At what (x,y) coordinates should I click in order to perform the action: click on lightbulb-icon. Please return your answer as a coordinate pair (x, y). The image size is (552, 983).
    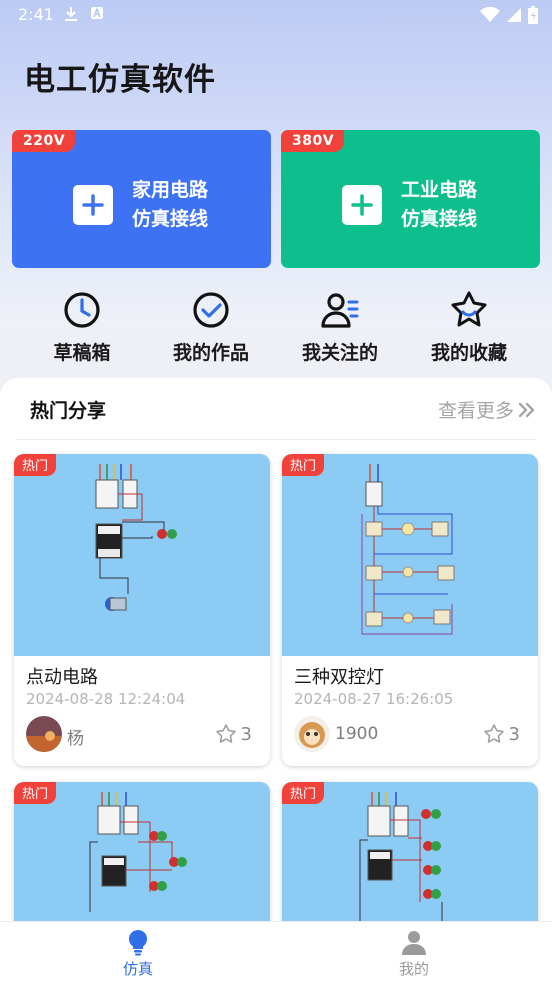
    Looking at the image, I should click on (138, 942).